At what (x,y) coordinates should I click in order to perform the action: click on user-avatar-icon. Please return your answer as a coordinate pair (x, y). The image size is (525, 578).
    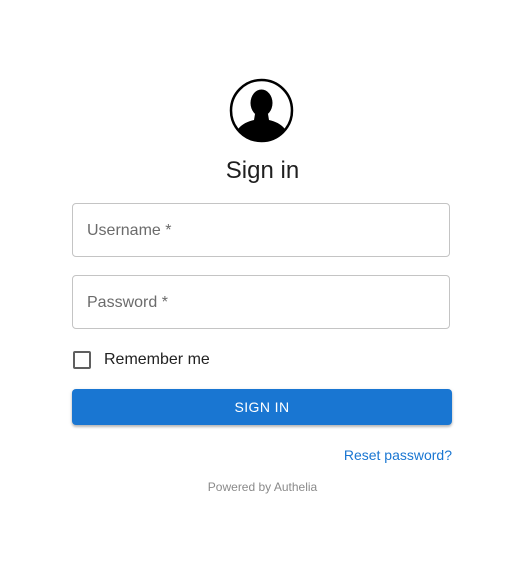
    Looking at the image, I should click on (261, 110).